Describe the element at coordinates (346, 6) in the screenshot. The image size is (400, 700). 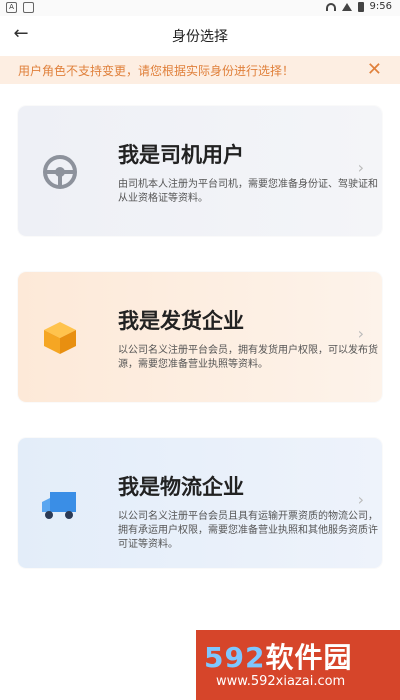
I see `signal-icon` at that location.